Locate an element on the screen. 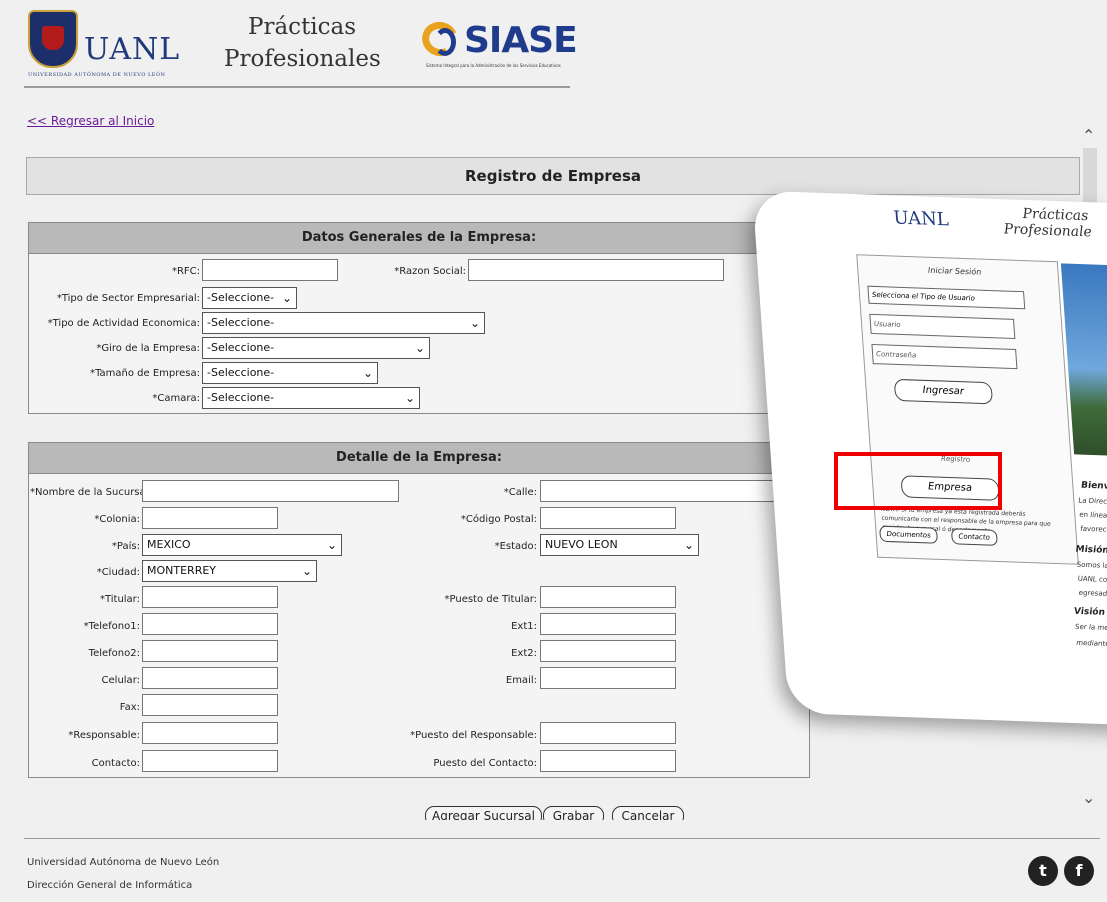 The image size is (1107, 902). estado-value: NUEVO LEON is located at coordinates (581, 544).